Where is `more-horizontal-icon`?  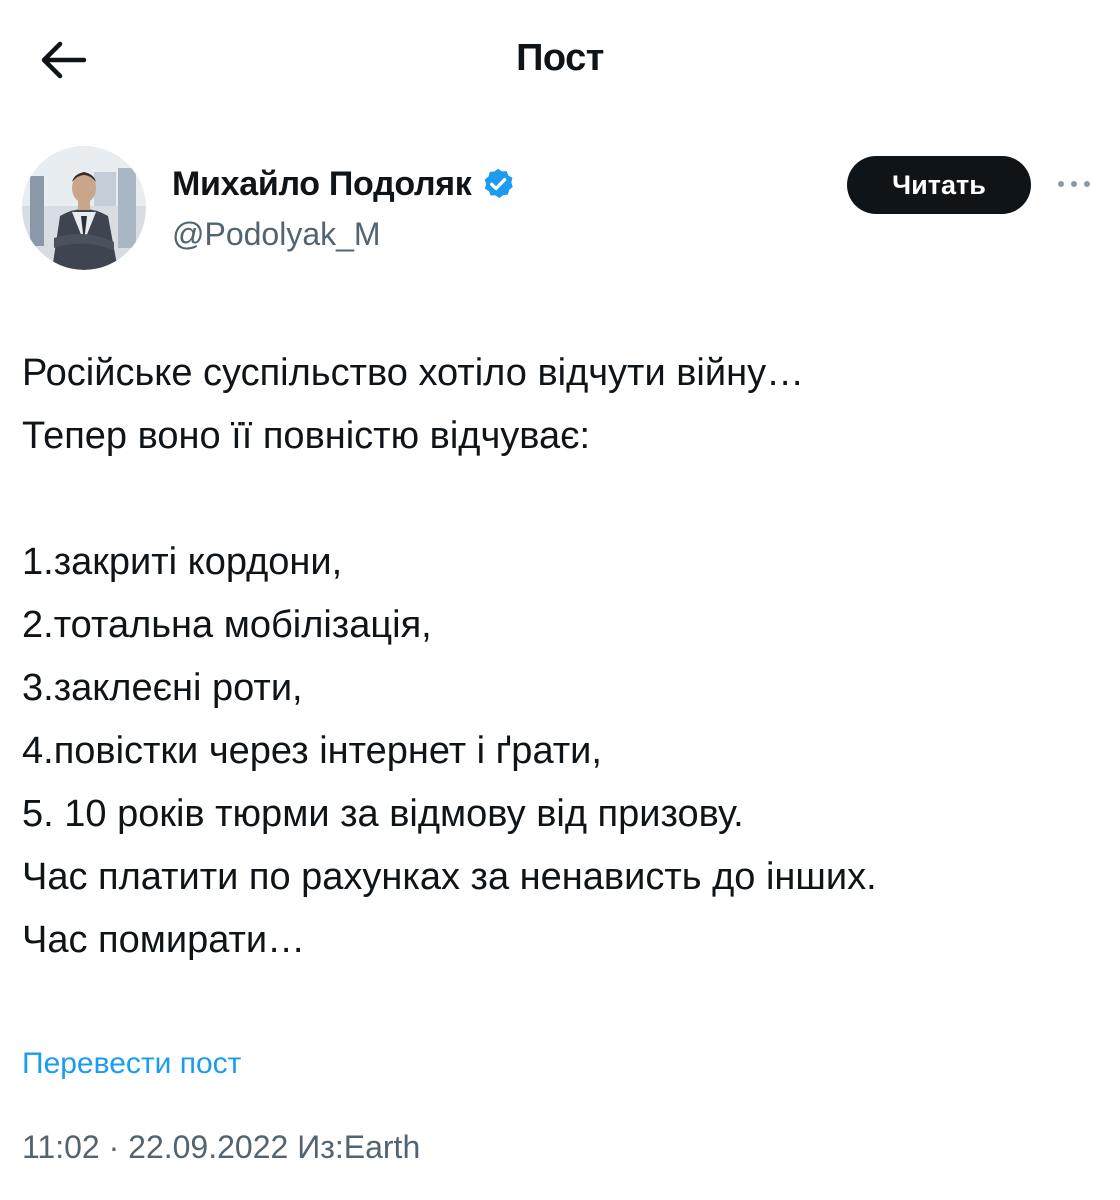
more-horizontal-icon is located at coordinates (1074, 184).